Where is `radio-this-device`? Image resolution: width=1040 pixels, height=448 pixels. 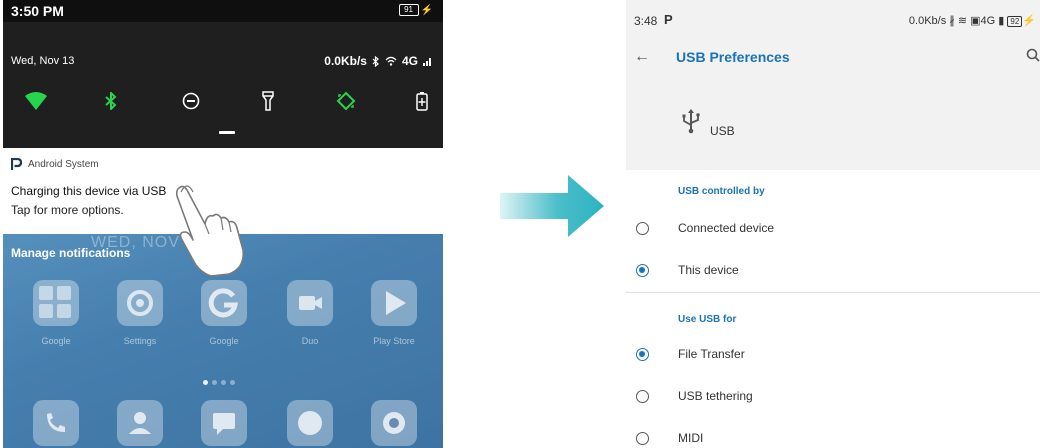 radio-this-device is located at coordinates (642, 270).